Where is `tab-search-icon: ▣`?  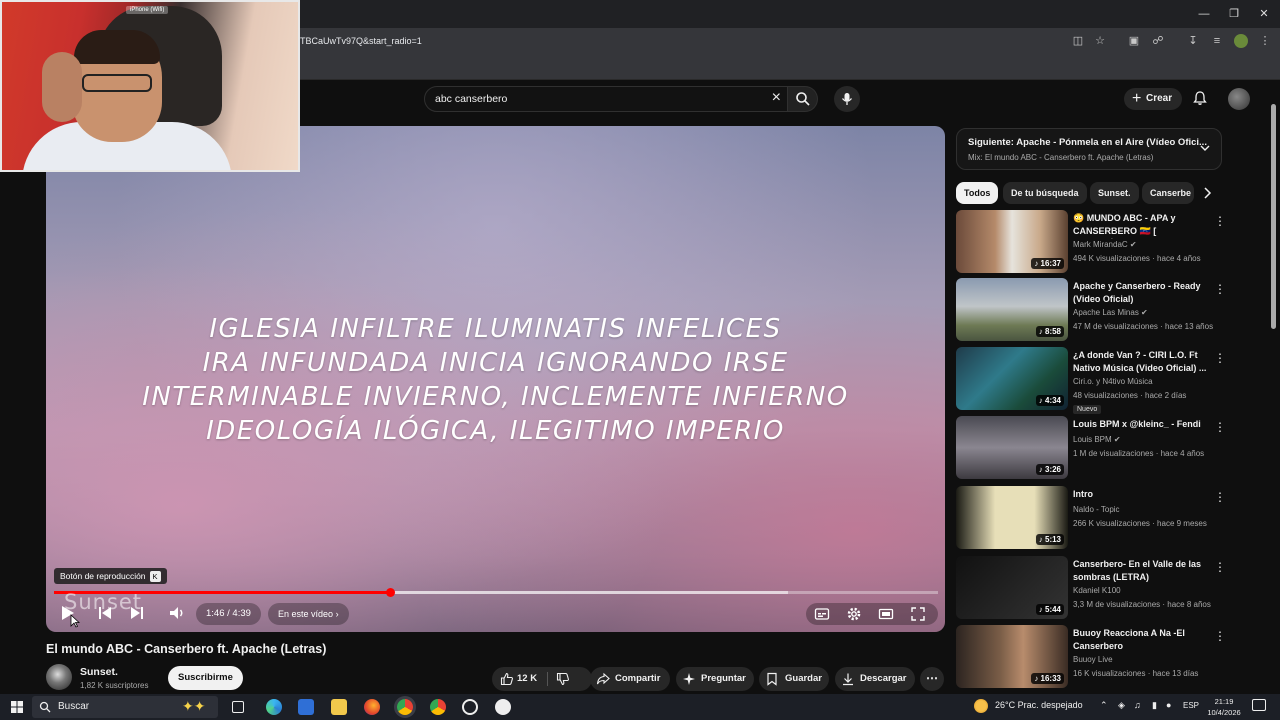 tab-search-icon: ▣ is located at coordinates (1134, 41).